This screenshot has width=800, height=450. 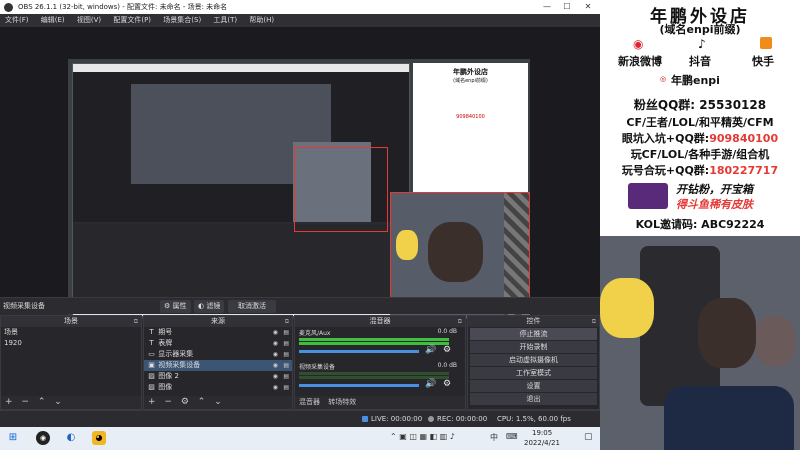 What do you see at coordinates (533, 360) in the screenshot?
I see `virtual-camera-button: 启动虚拟摄像机` at bounding box center [533, 360].